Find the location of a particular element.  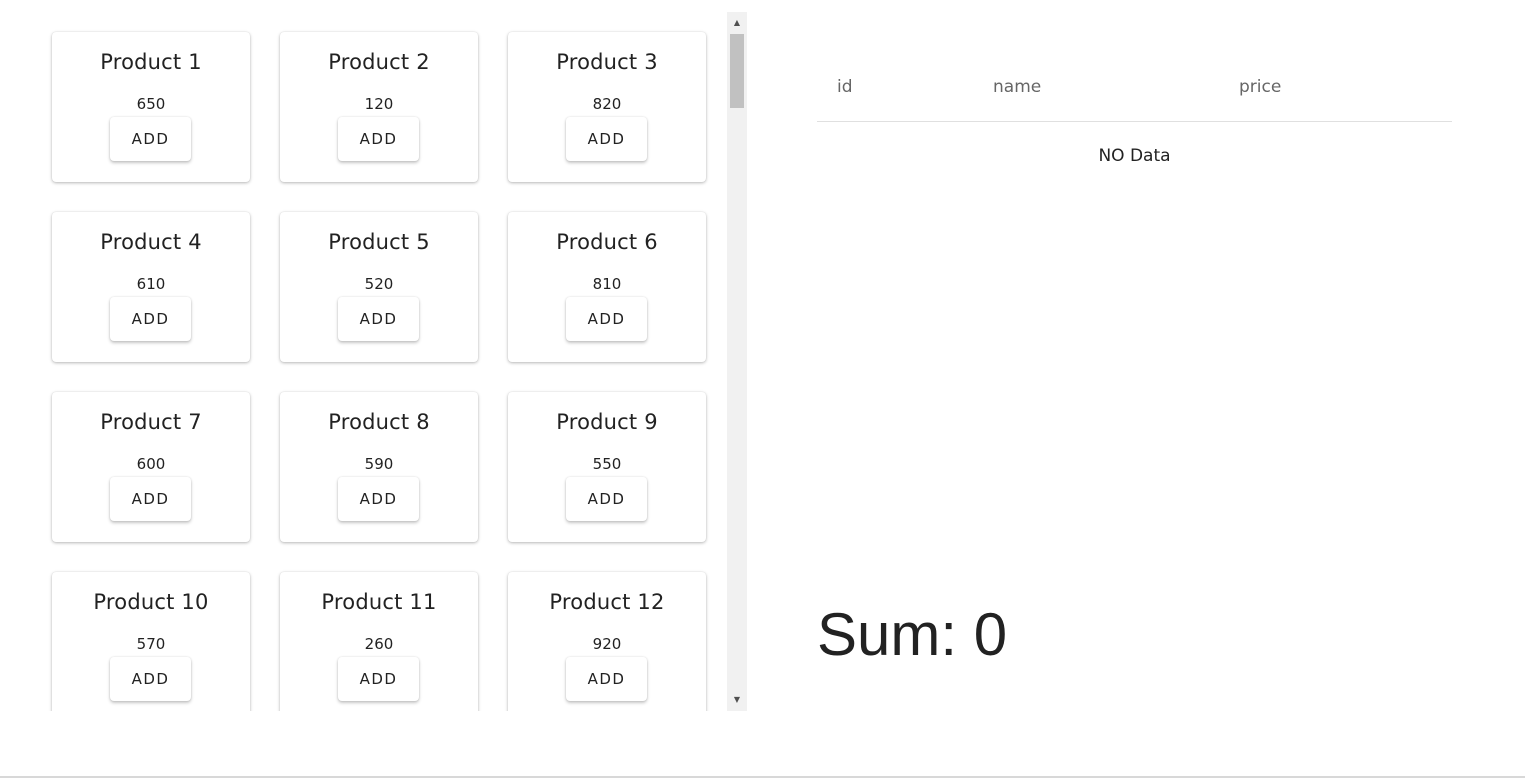

product-price: 120 is located at coordinates (379, 104).